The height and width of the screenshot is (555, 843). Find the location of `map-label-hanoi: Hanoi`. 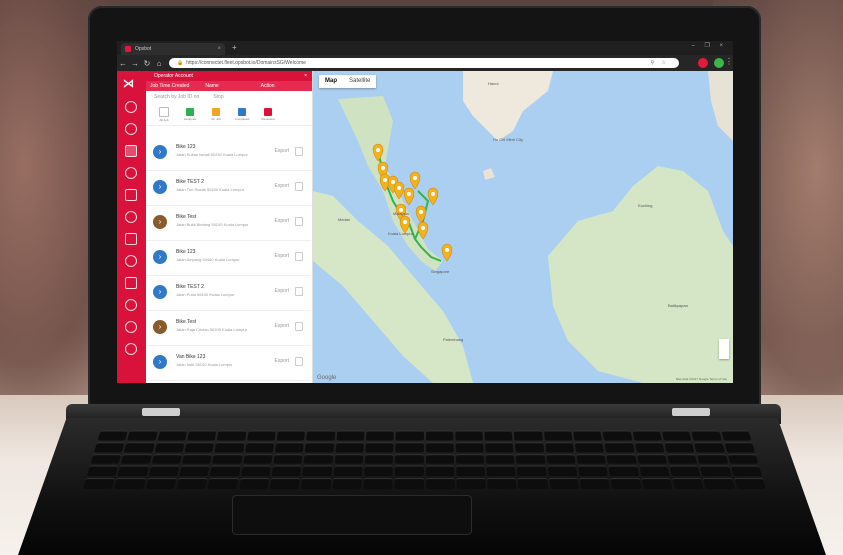

map-label-hanoi: Hanoi is located at coordinates (493, 83).